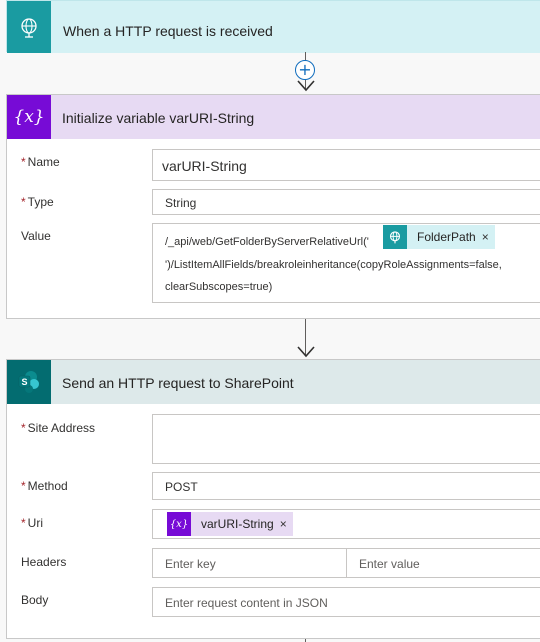 The width and height of the screenshot is (540, 642). Describe the element at coordinates (178, 383) in the screenshot. I see `sharepoint-title: Send an HTTP request to SharePoint` at that location.